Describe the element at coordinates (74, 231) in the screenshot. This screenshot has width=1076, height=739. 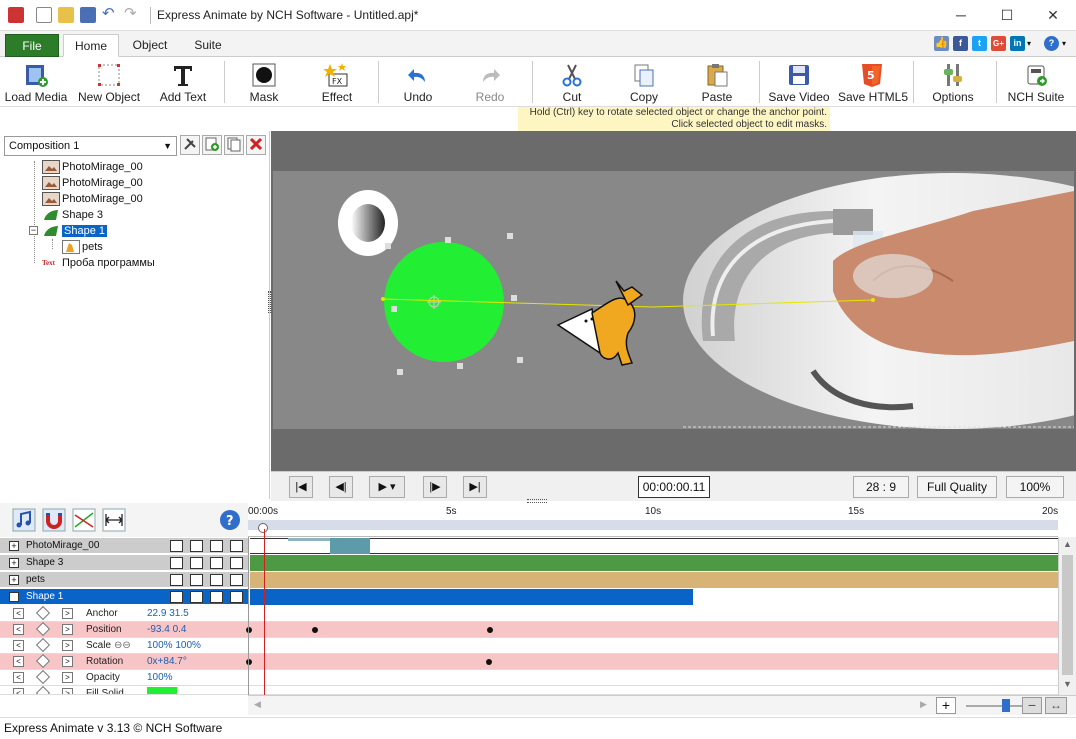
I see `tree-item-shape-1: Shape 1` at that location.